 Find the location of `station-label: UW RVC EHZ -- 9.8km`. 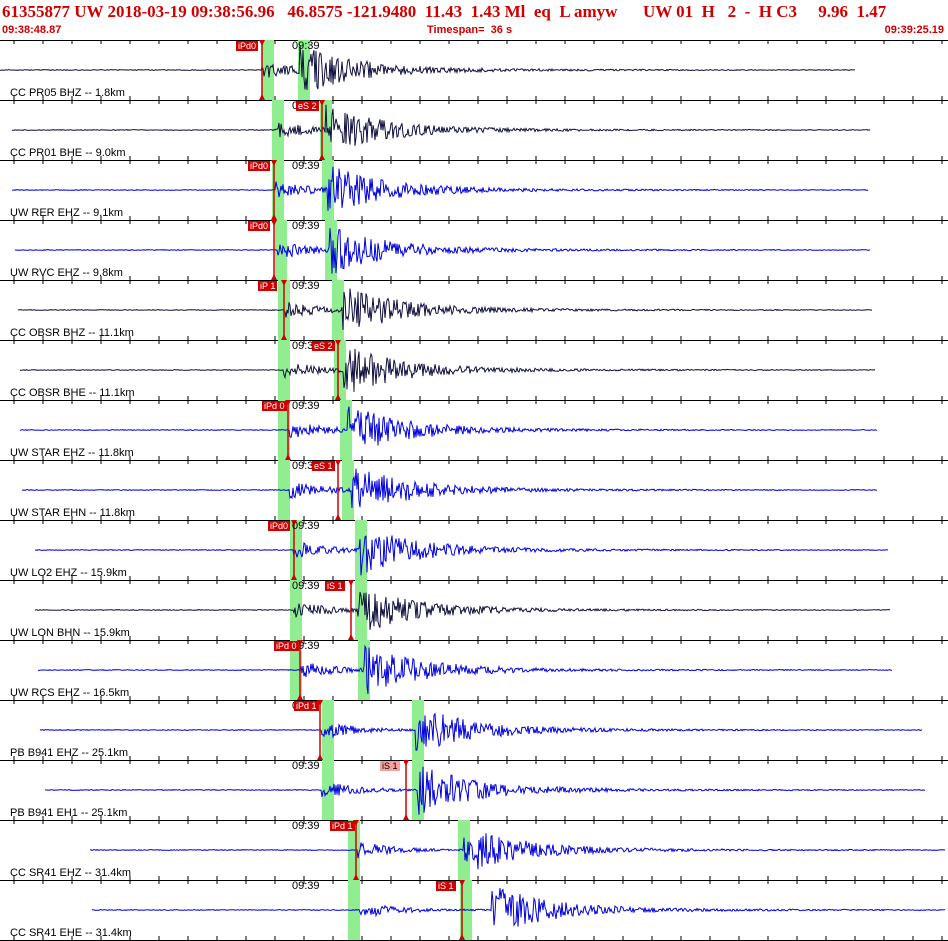

station-label: UW RVC EHZ -- 9.8km is located at coordinates (66, 273).